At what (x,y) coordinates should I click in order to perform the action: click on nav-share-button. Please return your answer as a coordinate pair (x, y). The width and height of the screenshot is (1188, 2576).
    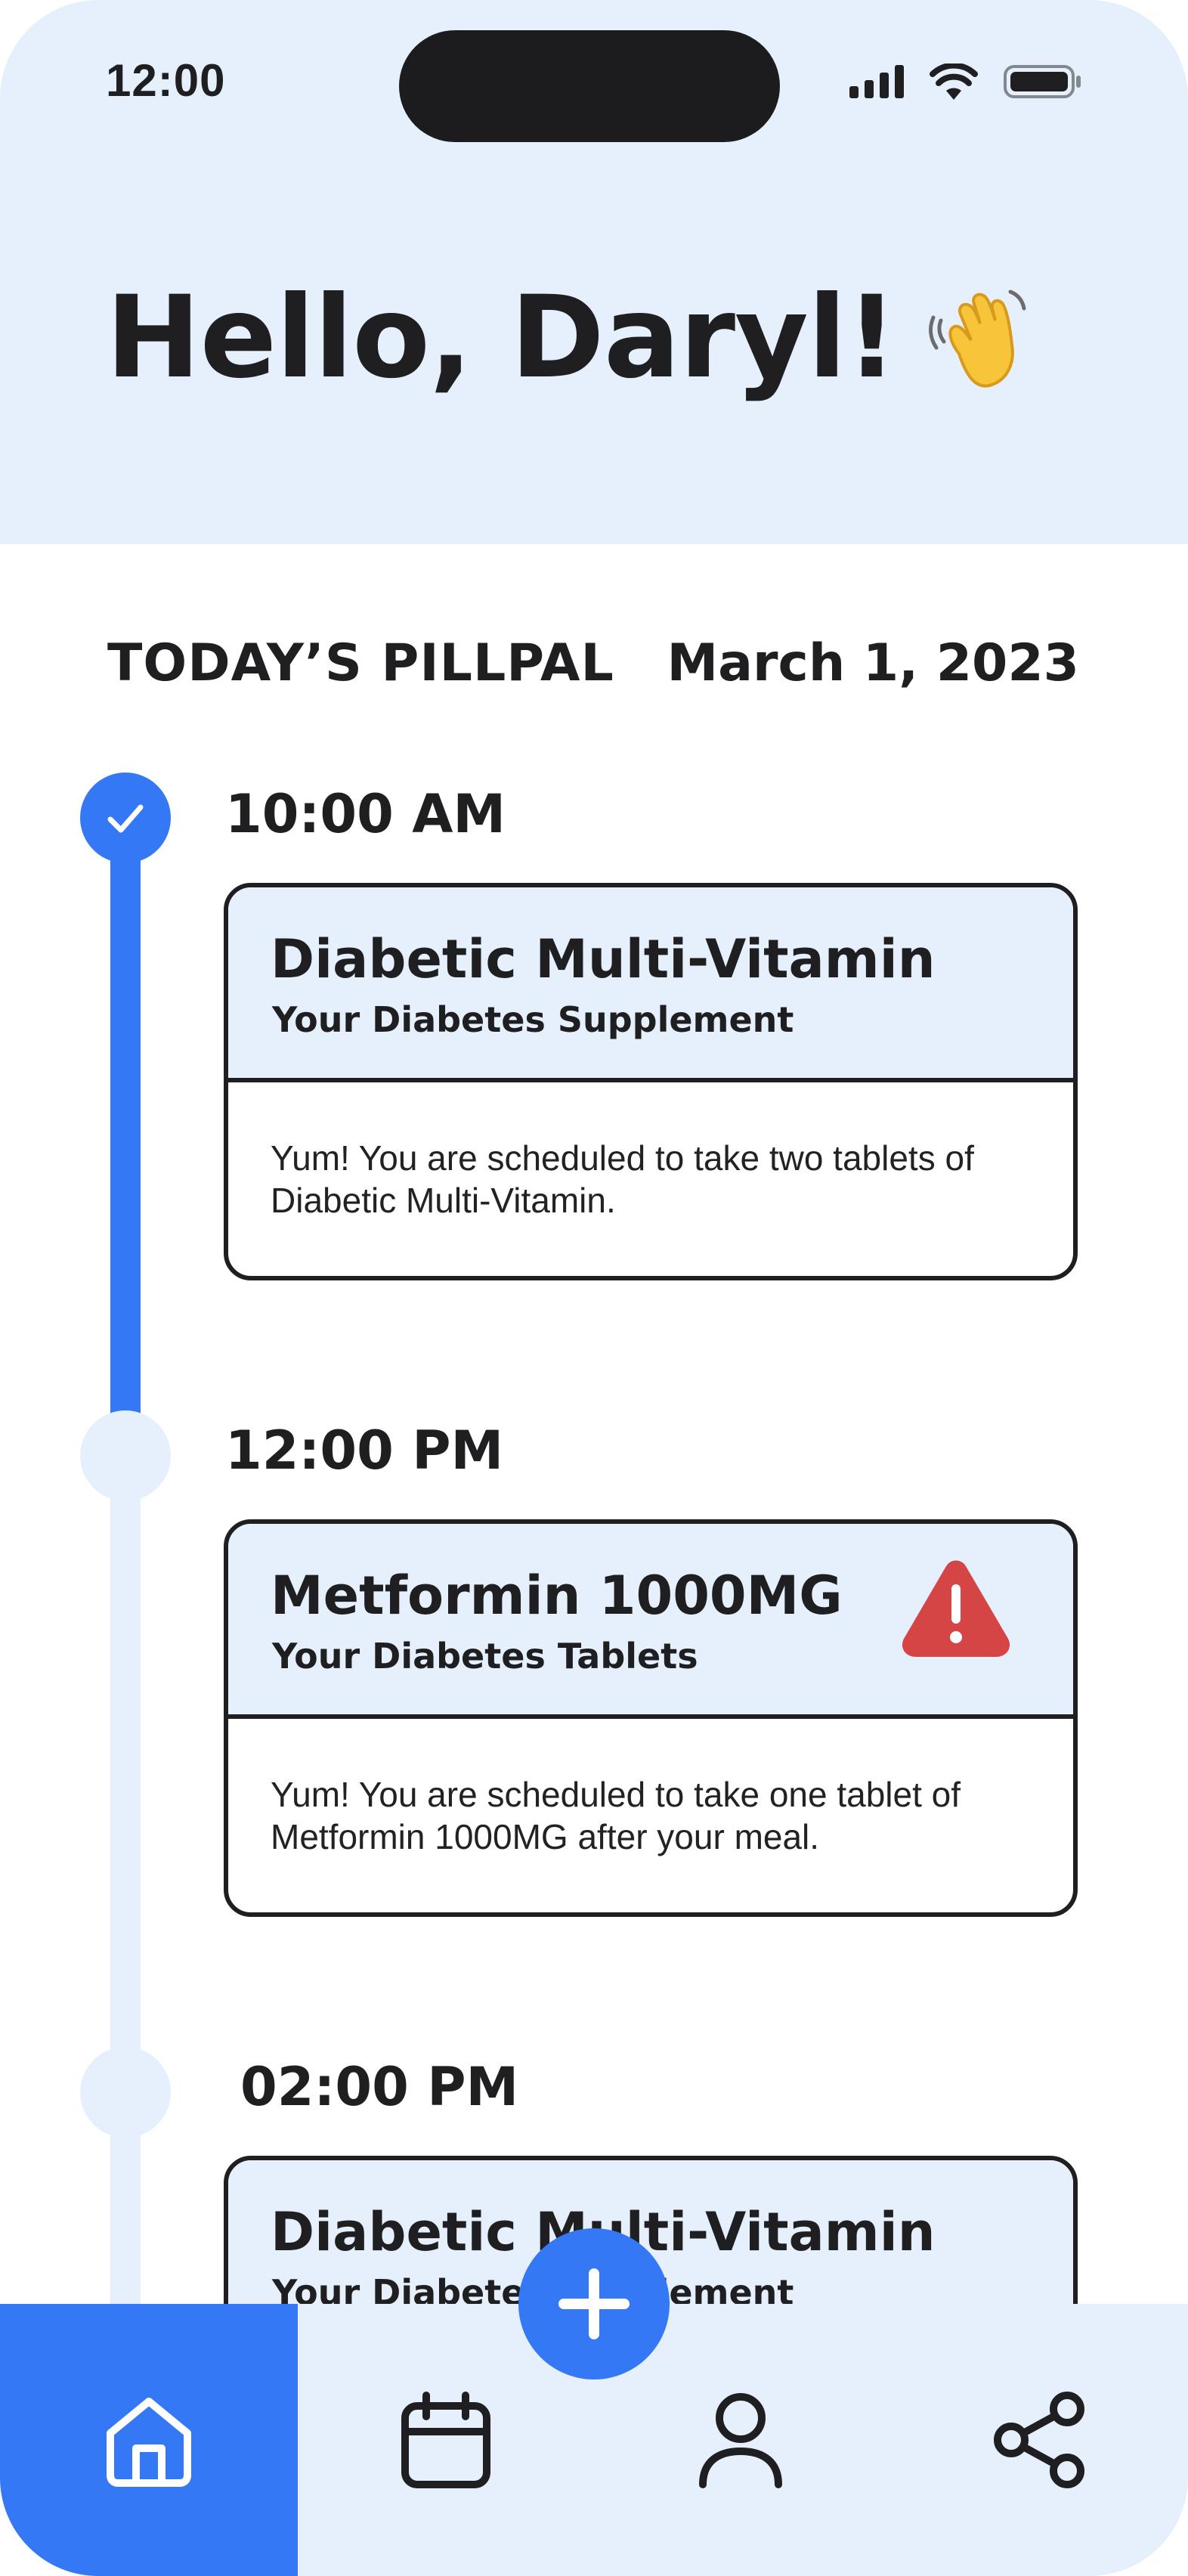
    Looking at the image, I should click on (1039, 2440).